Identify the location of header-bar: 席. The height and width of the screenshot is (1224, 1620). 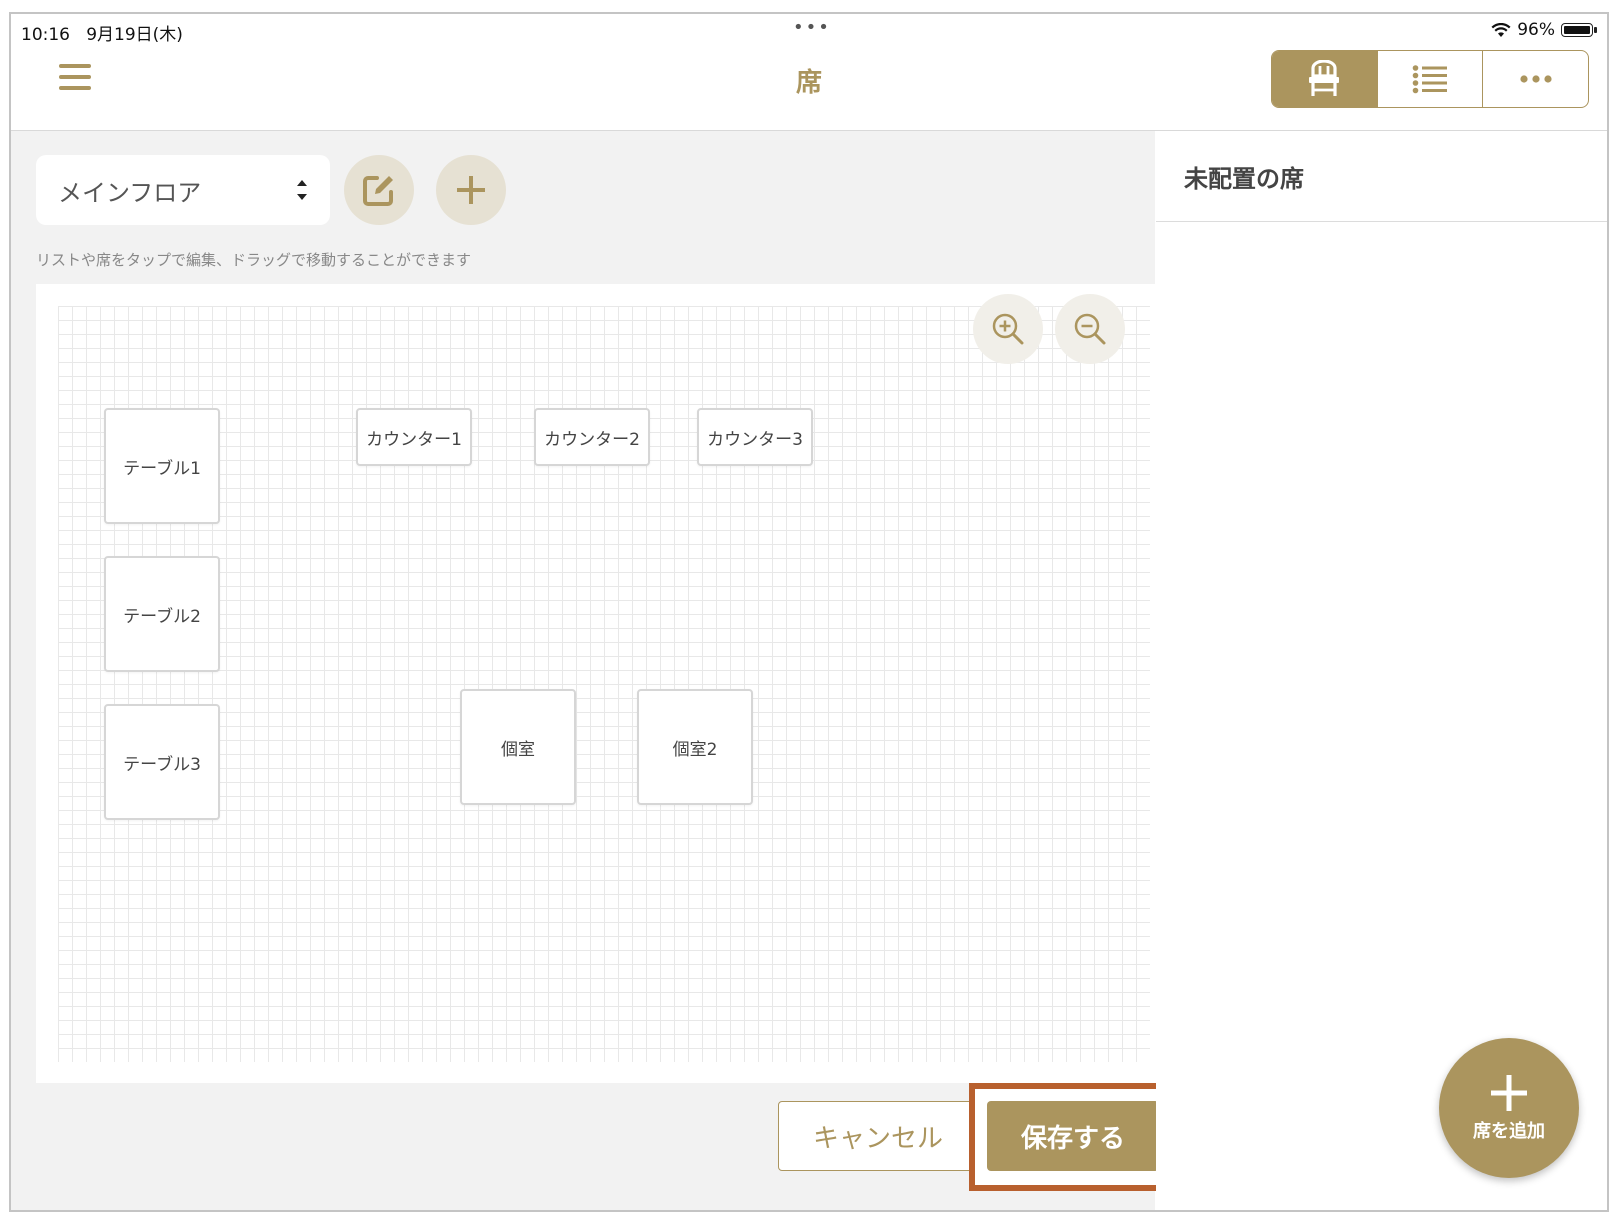
(809, 88).